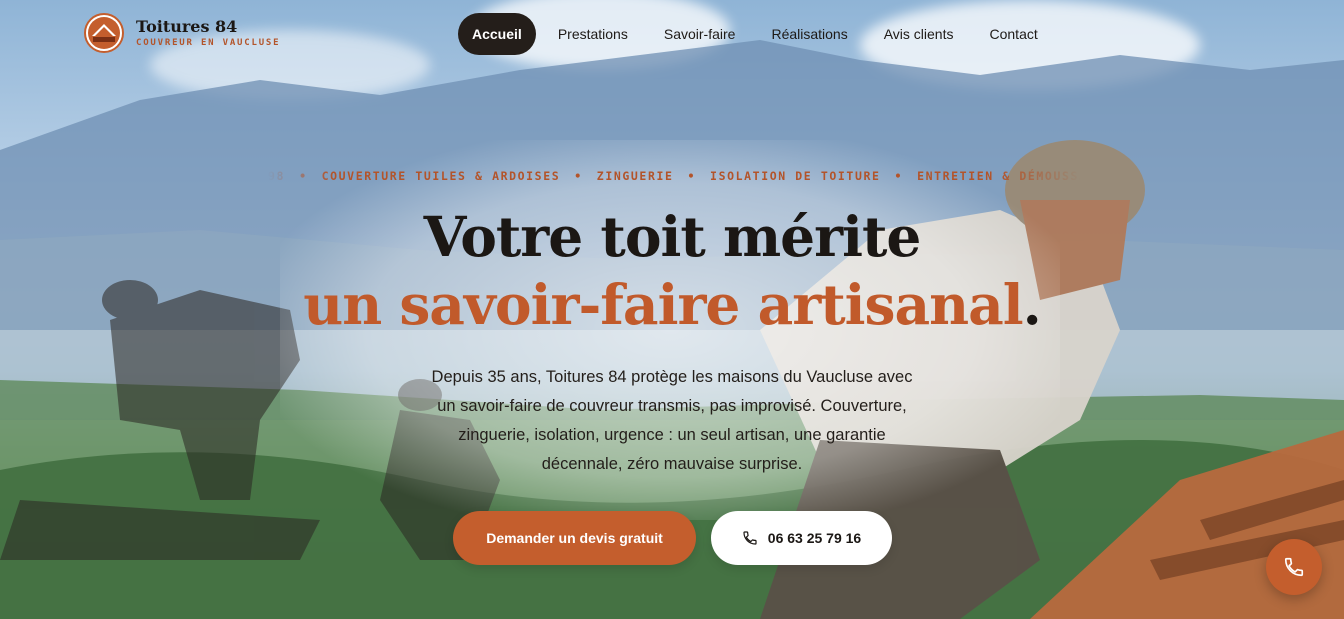 Image resolution: width=1344 pixels, height=619 pixels. I want to click on ticker-item: 98, so click(277, 176).